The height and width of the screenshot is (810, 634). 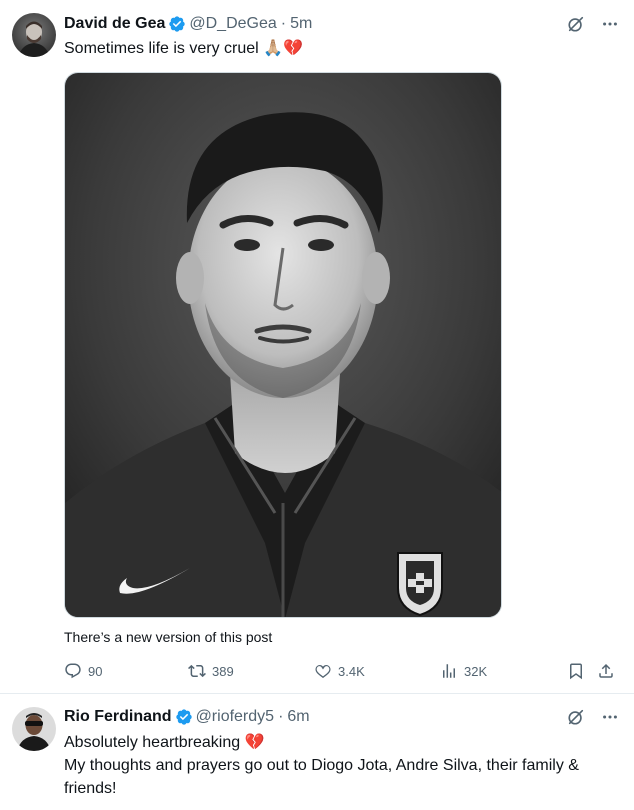 What do you see at coordinates (188, 24) in the screenshot?
I see `tweet-header: David de Gea @D_DeGea · 5m` at bounding box center [188, 24].